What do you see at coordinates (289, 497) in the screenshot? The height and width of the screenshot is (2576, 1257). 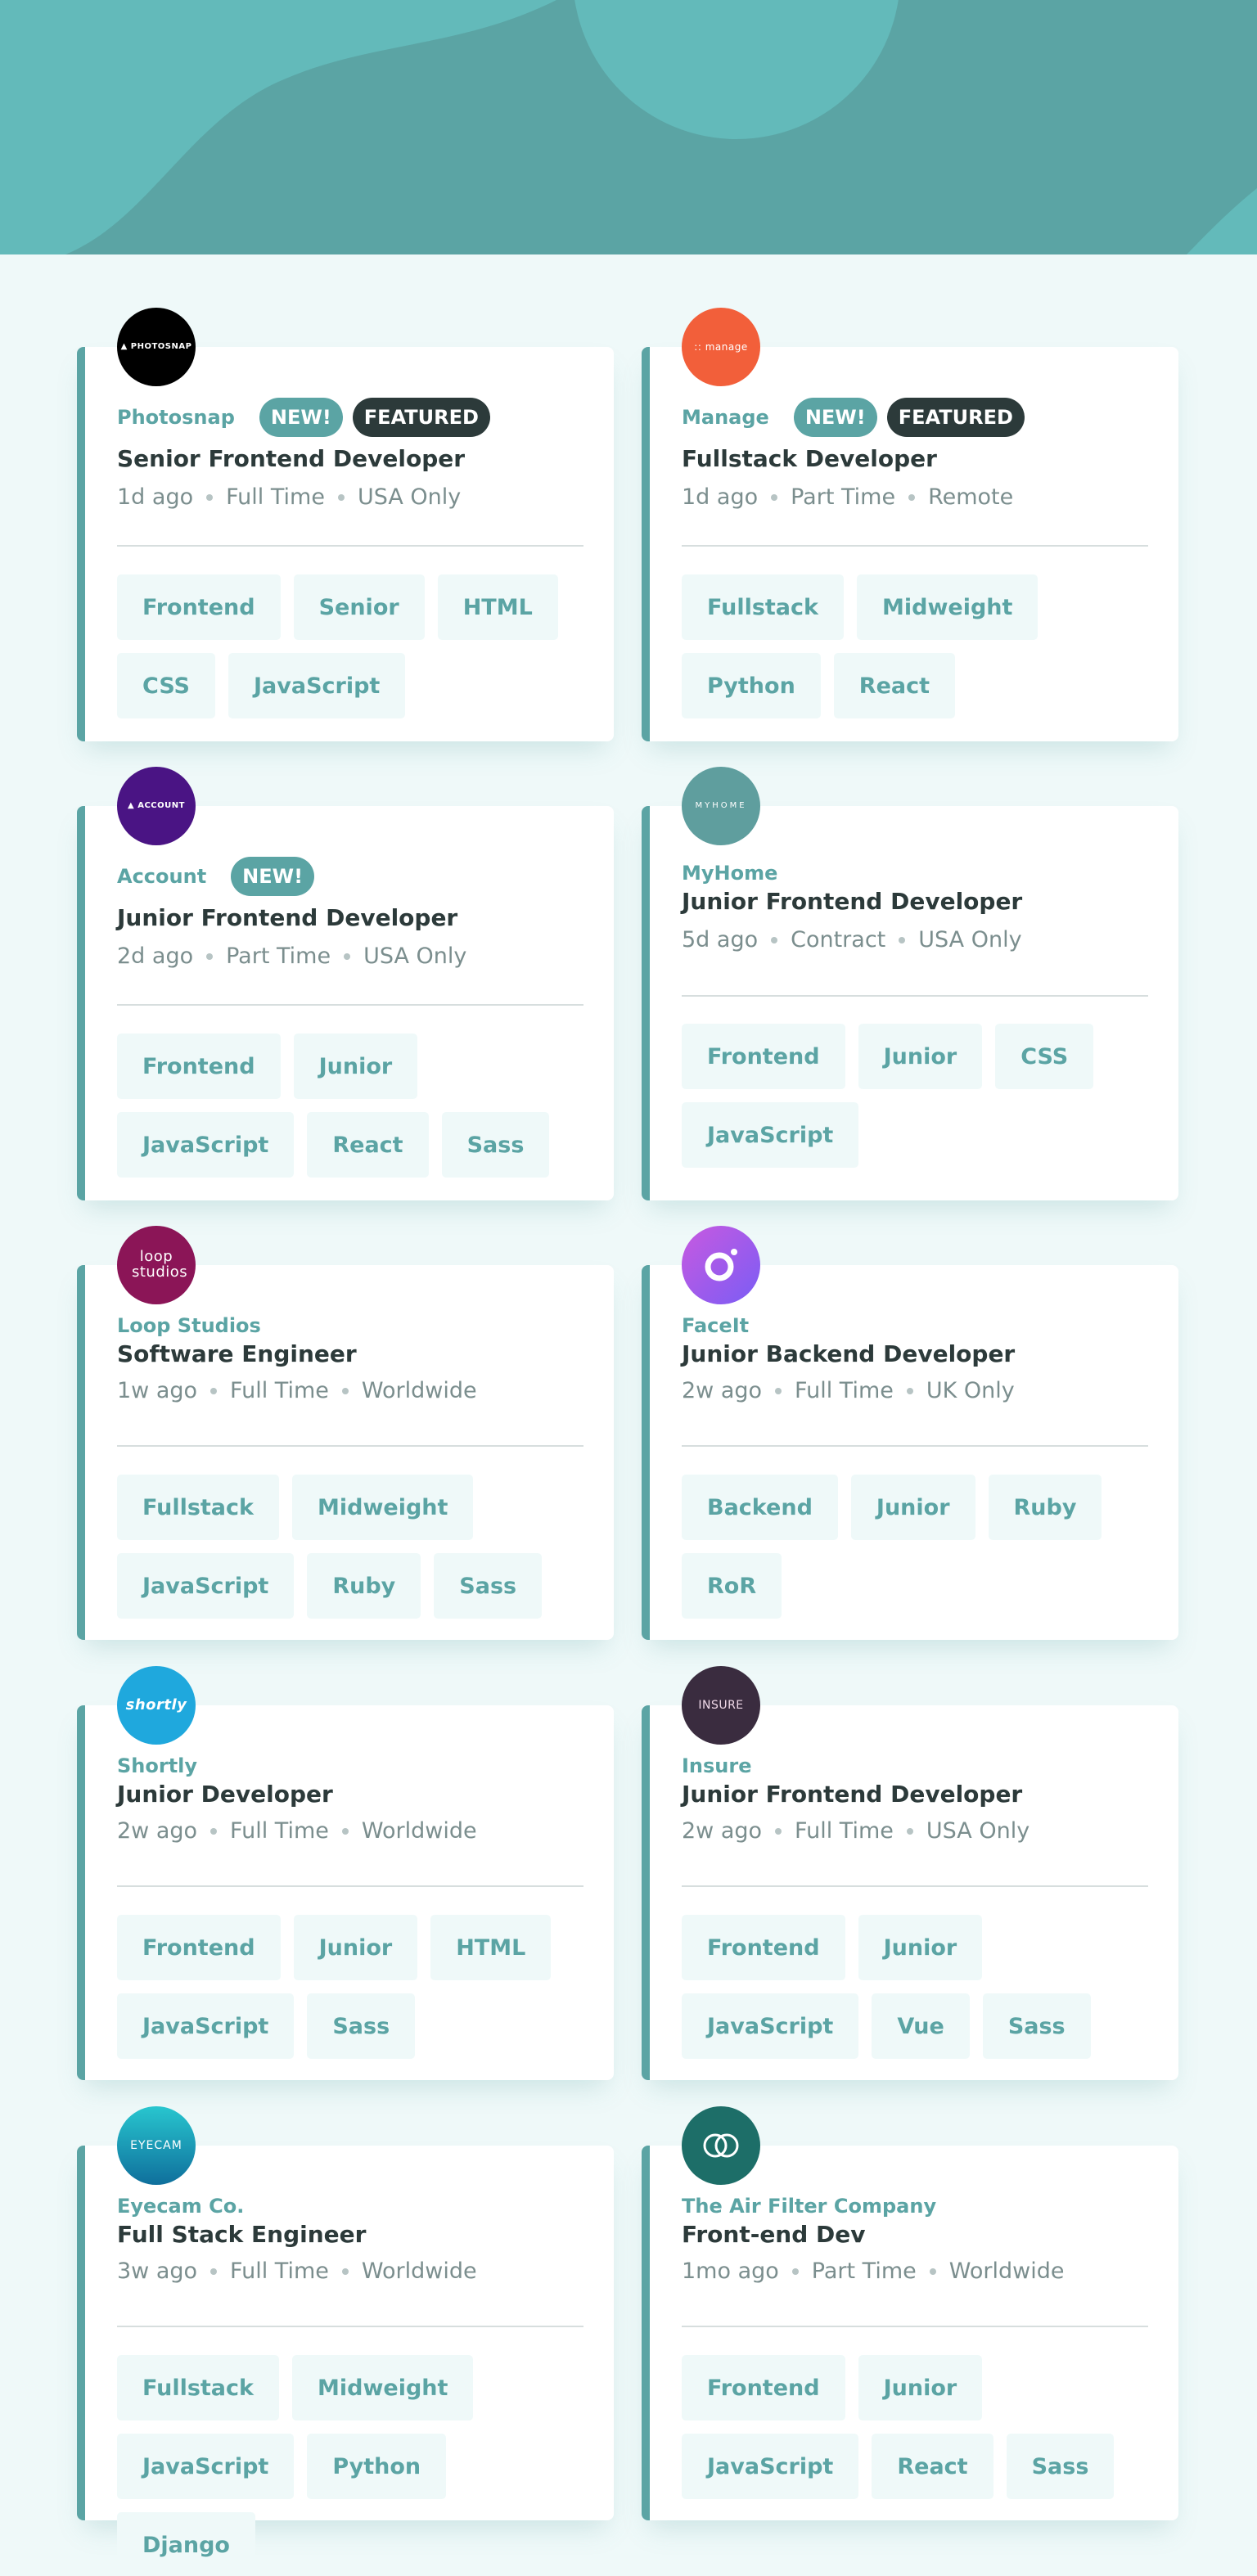 I see `job-meta: 1d ago Full Time USA Only` at bounding box center [289, 497].